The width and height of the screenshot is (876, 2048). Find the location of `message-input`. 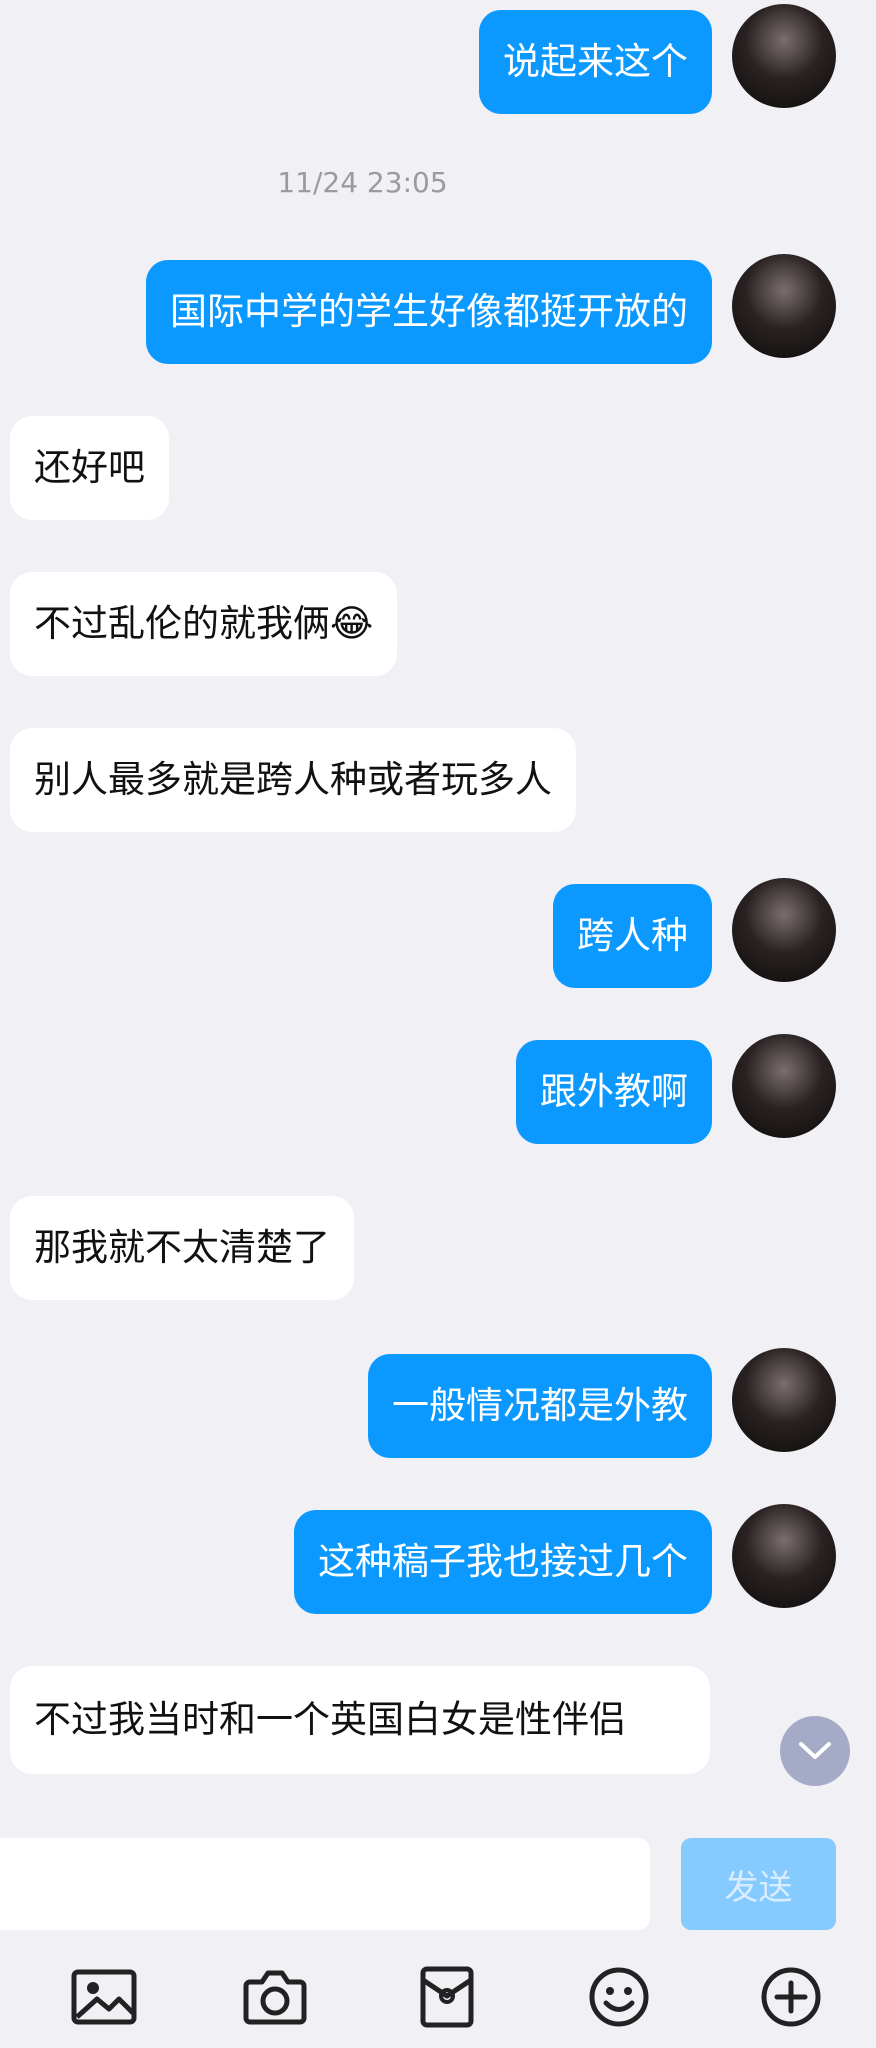

message-input is located at coordinates (325, 1884).